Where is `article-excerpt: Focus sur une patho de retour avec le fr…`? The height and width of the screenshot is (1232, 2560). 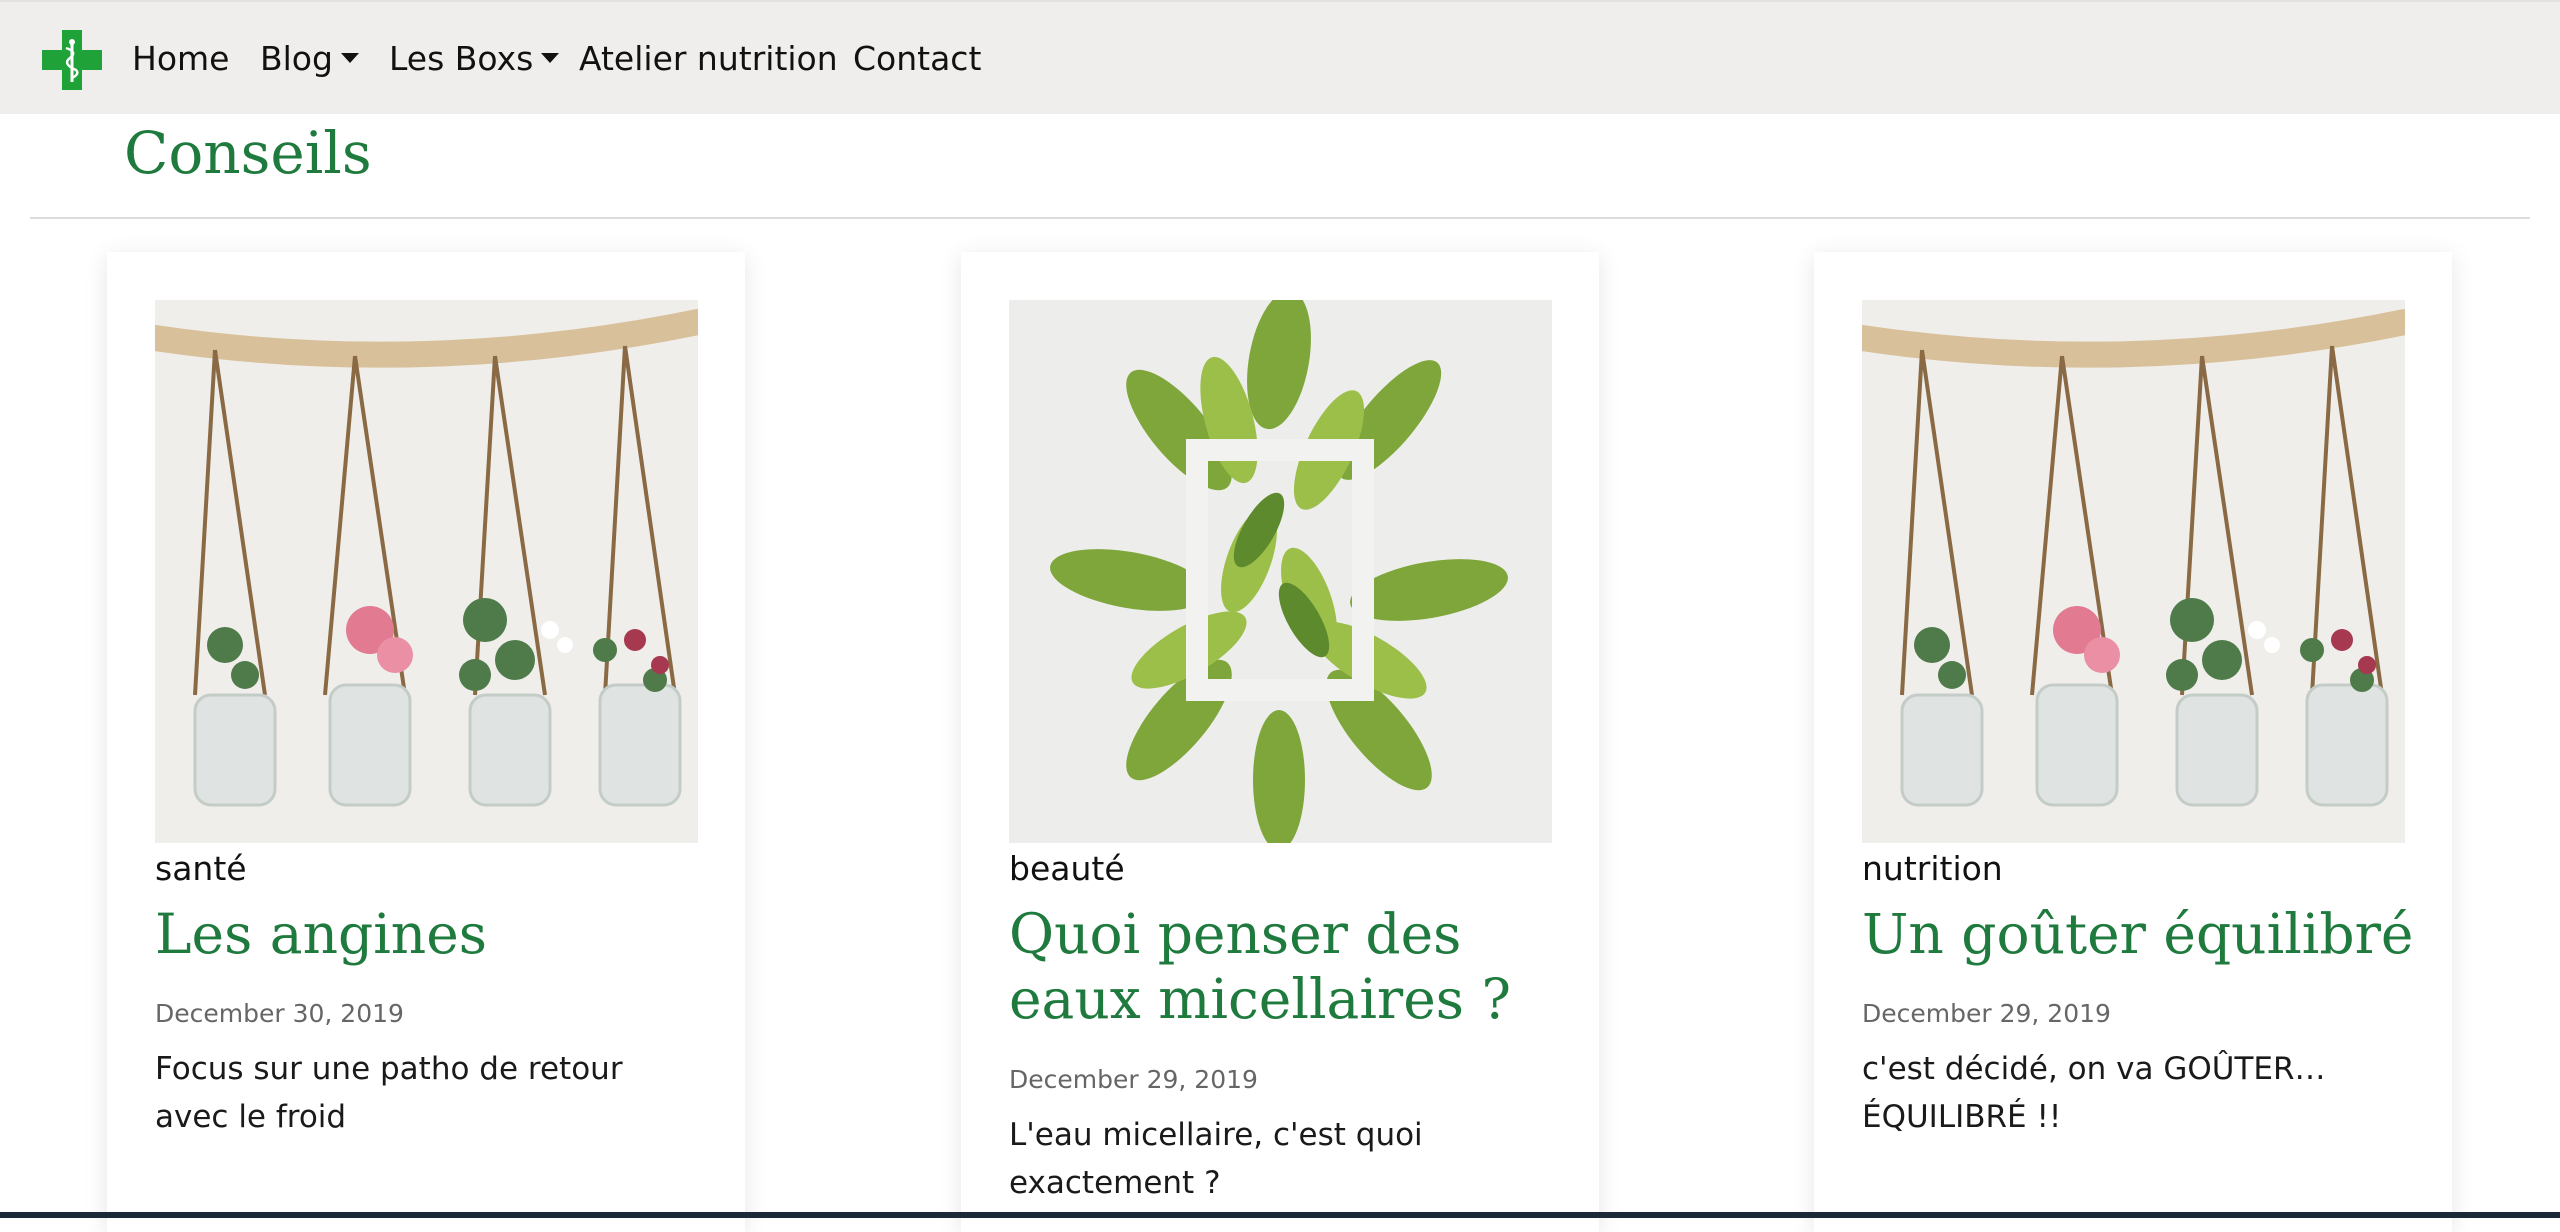
article-excerpt: Focus sur une patho de retour avec le fr… is located at coordinates (389, 1093).